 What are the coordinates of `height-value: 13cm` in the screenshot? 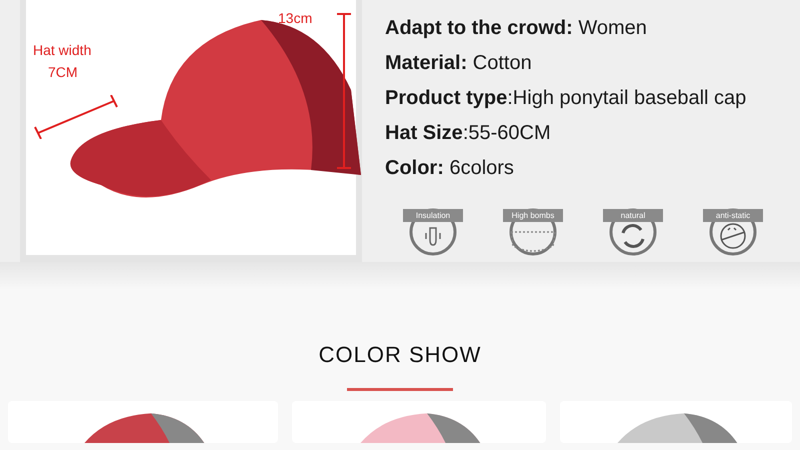 It's located at (295, 18).